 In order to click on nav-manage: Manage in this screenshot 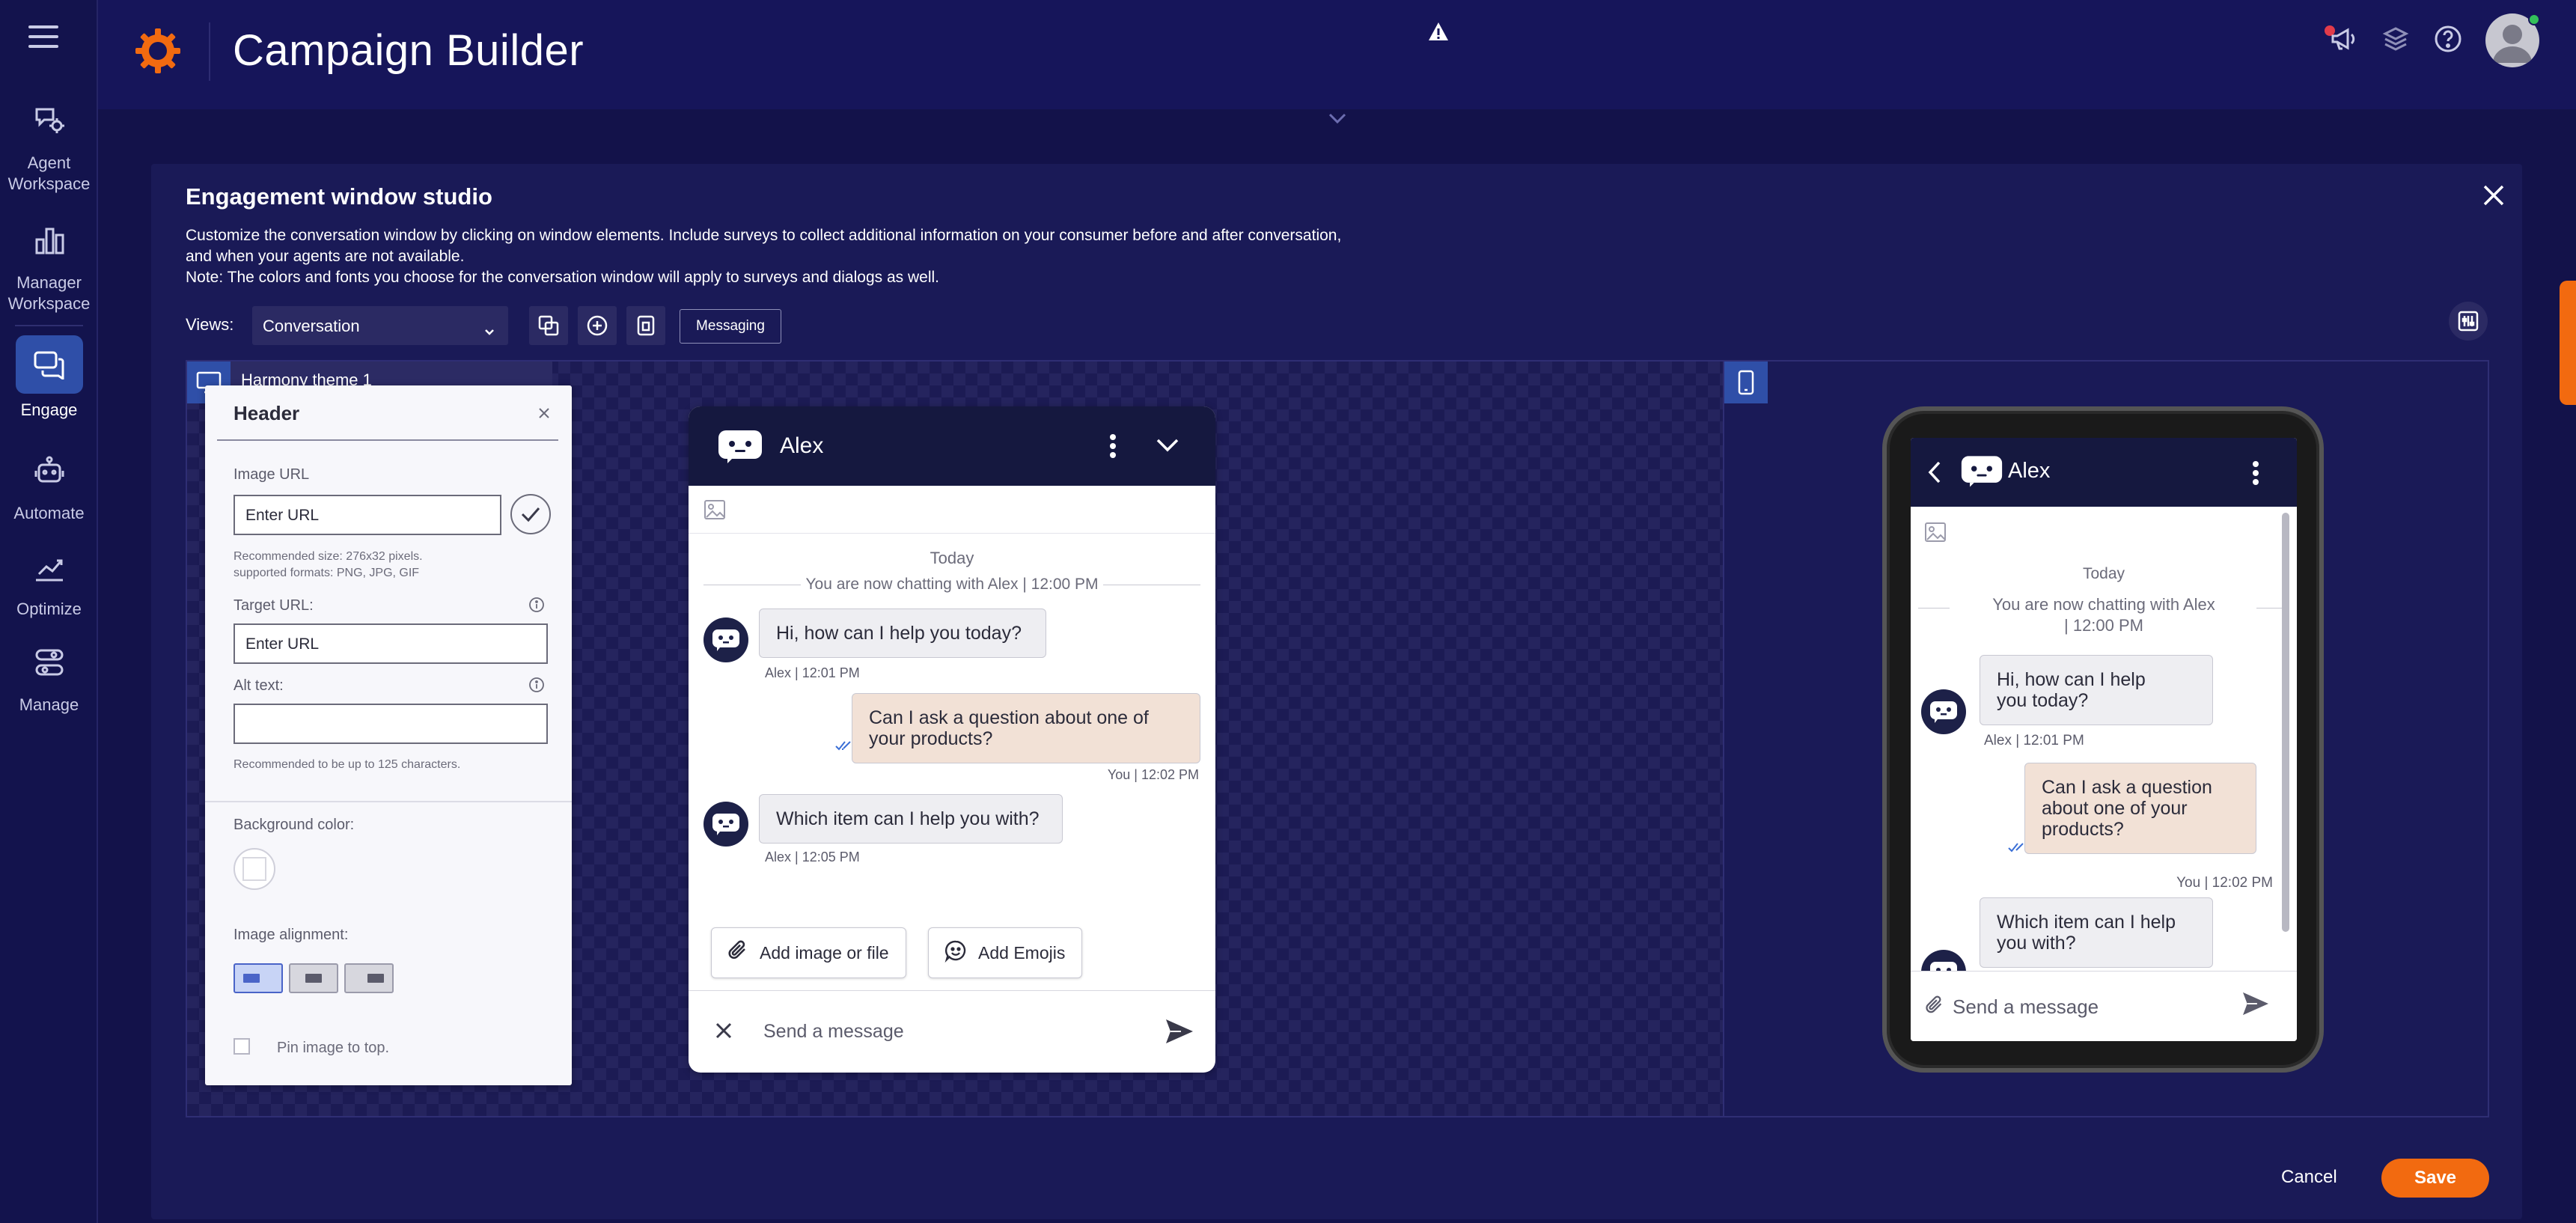, I will do `click(49, 674)`.